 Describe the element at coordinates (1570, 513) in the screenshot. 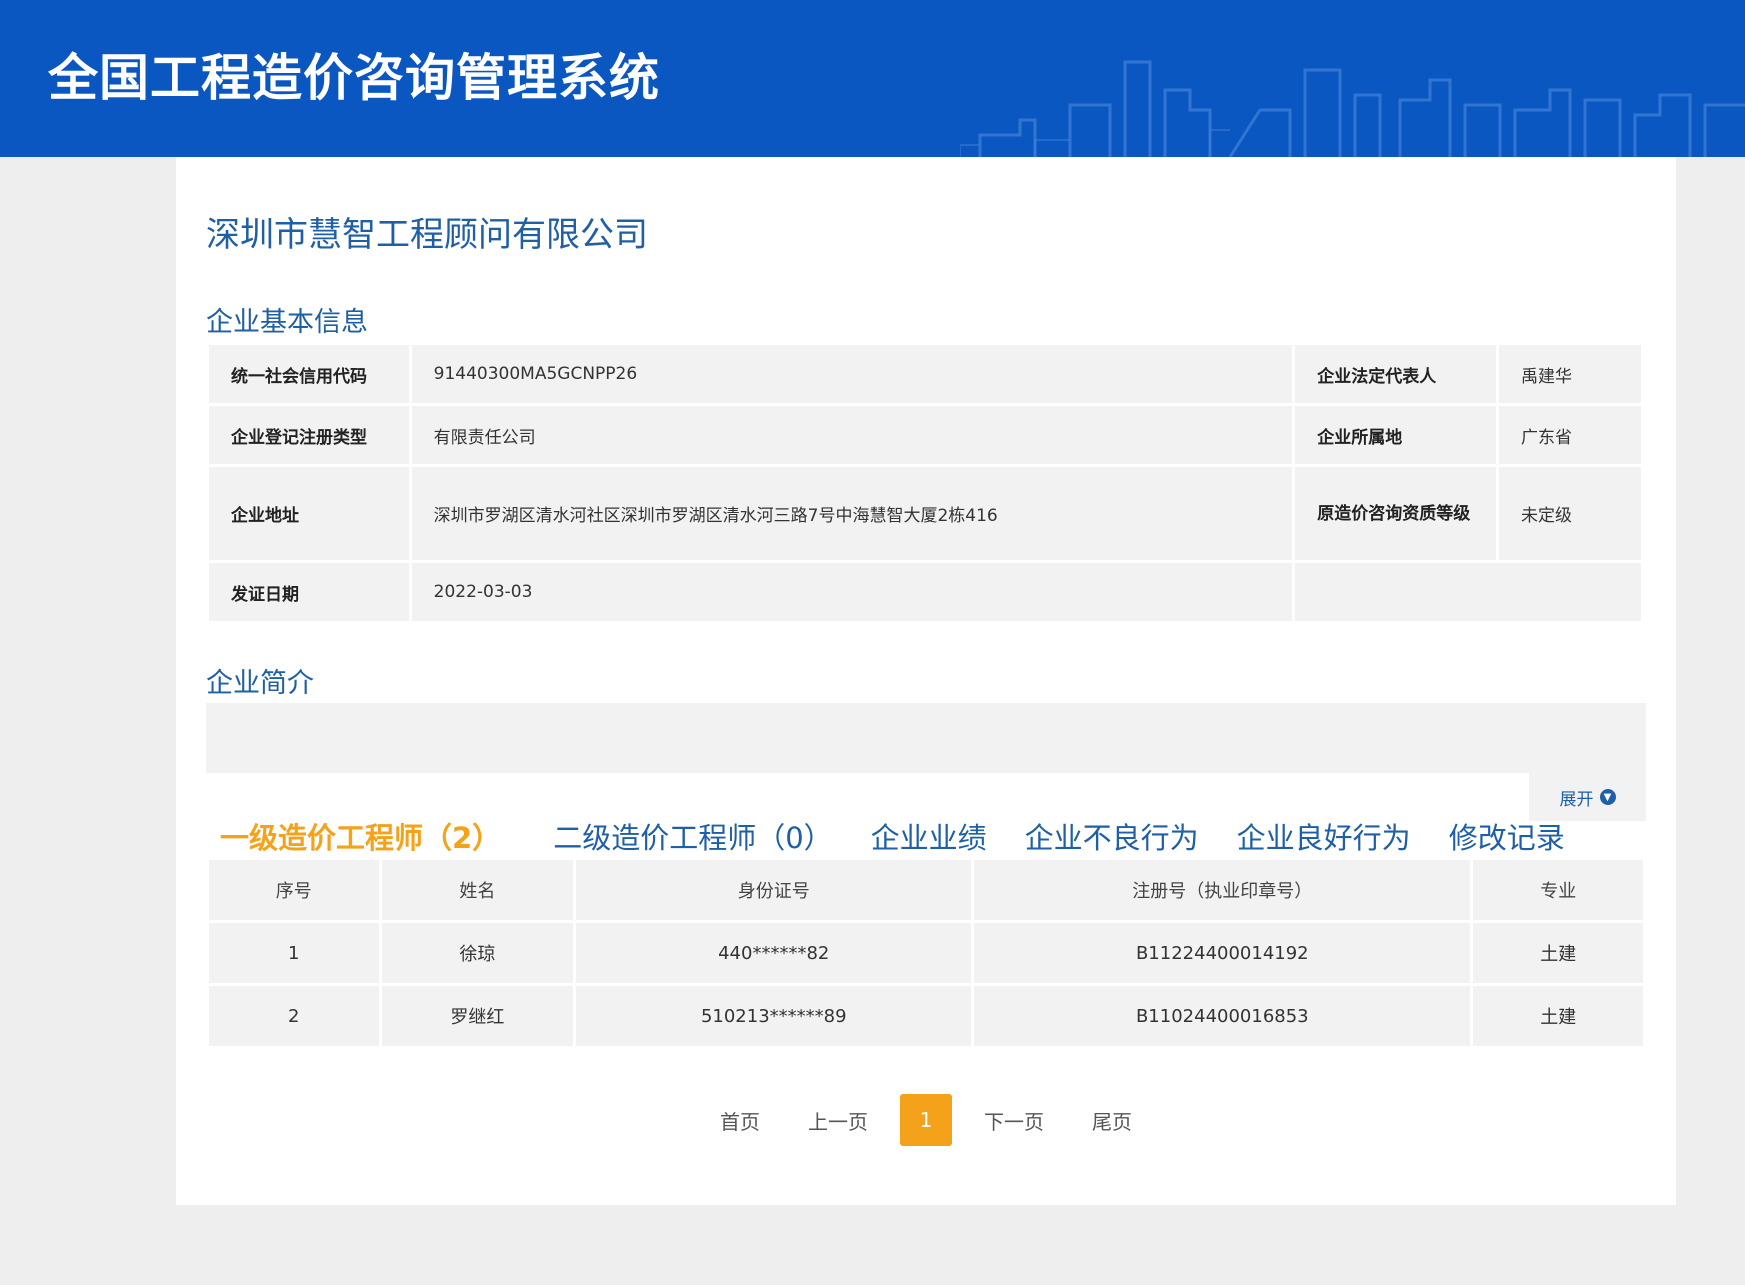

I see `grade-value: 未定级` at that location.